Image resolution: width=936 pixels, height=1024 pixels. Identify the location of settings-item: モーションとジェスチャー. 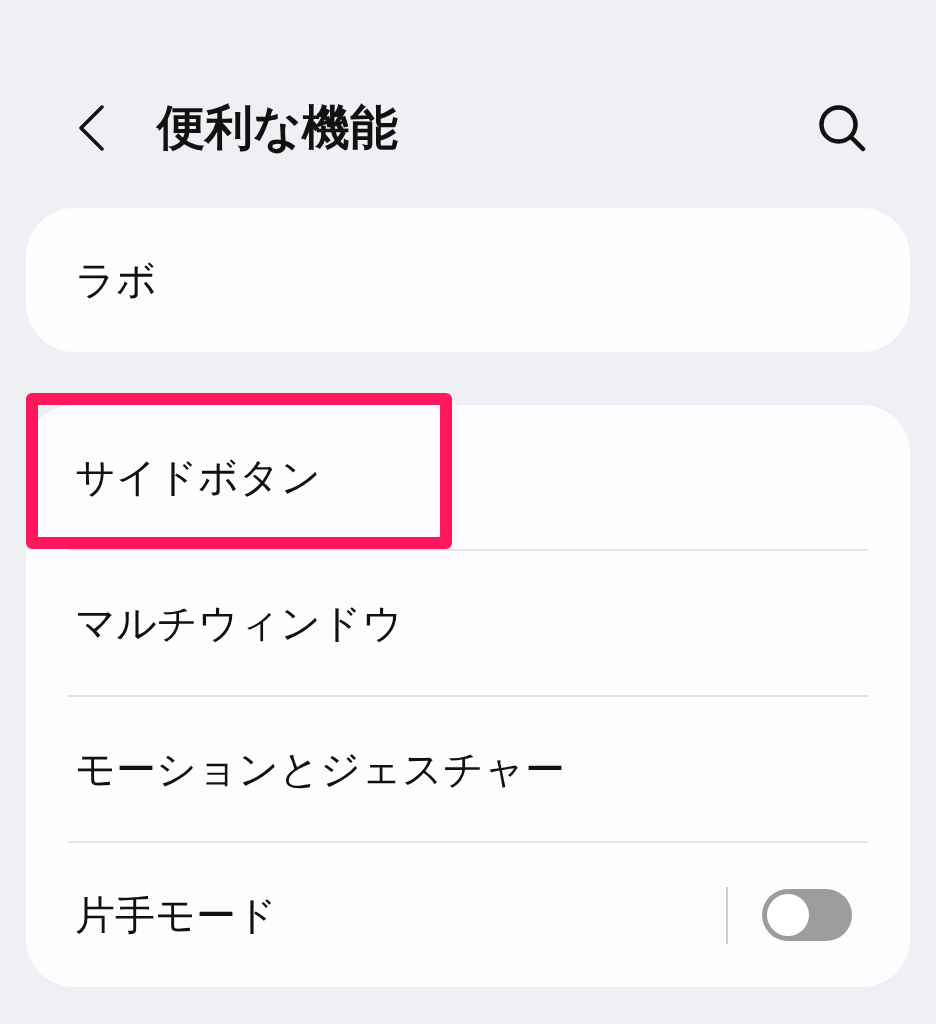
(320, 769).